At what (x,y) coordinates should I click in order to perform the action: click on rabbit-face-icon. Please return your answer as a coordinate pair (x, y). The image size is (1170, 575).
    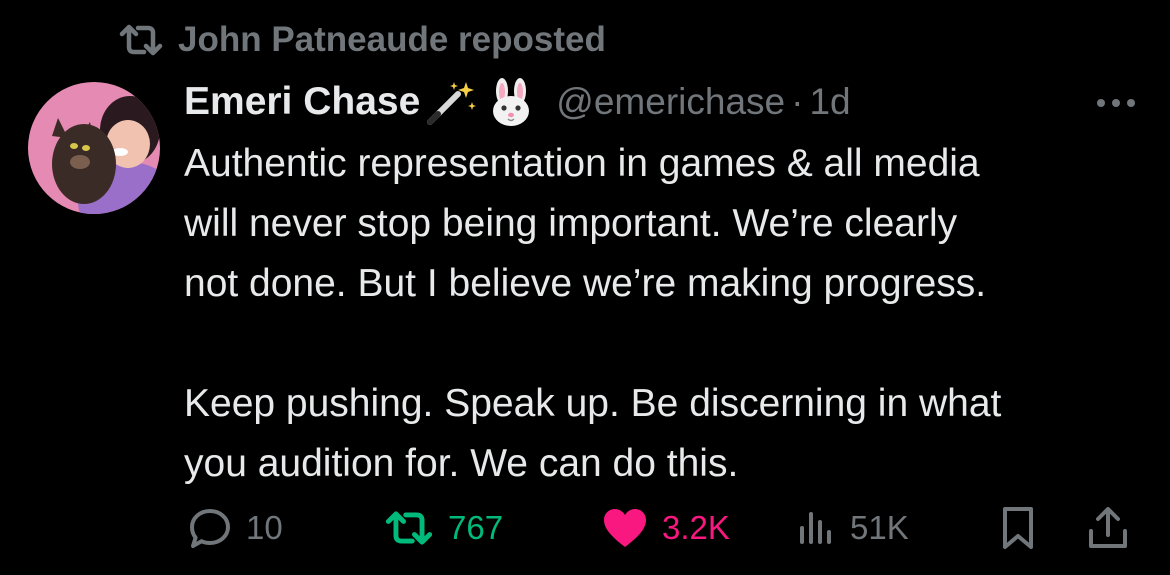
    Looking at the image, I should click on (511, 102).